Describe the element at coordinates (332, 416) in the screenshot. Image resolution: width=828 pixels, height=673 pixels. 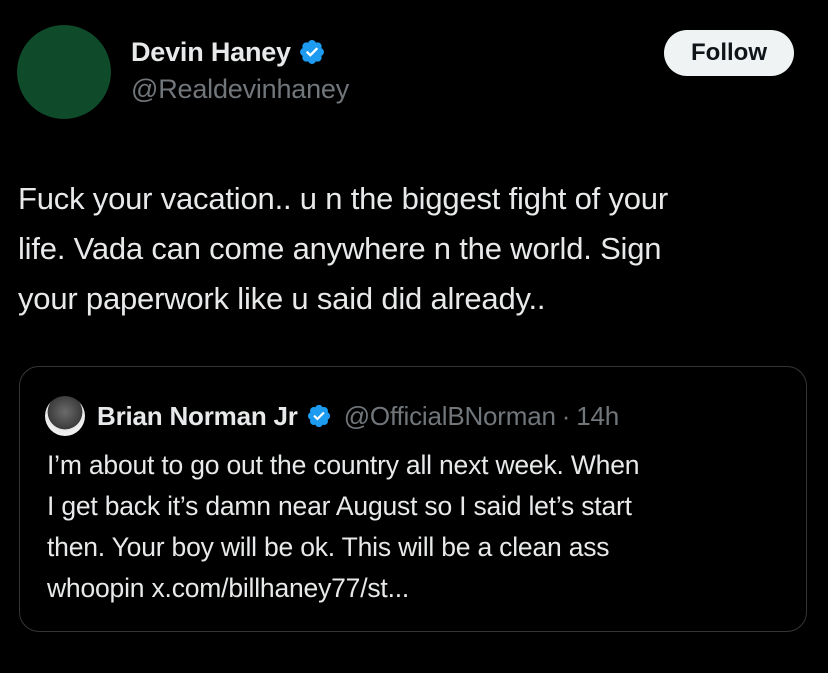
I see `quoted-tweet-header: Brian Norman Jr @OfficialBNorman · 14h` at that location.